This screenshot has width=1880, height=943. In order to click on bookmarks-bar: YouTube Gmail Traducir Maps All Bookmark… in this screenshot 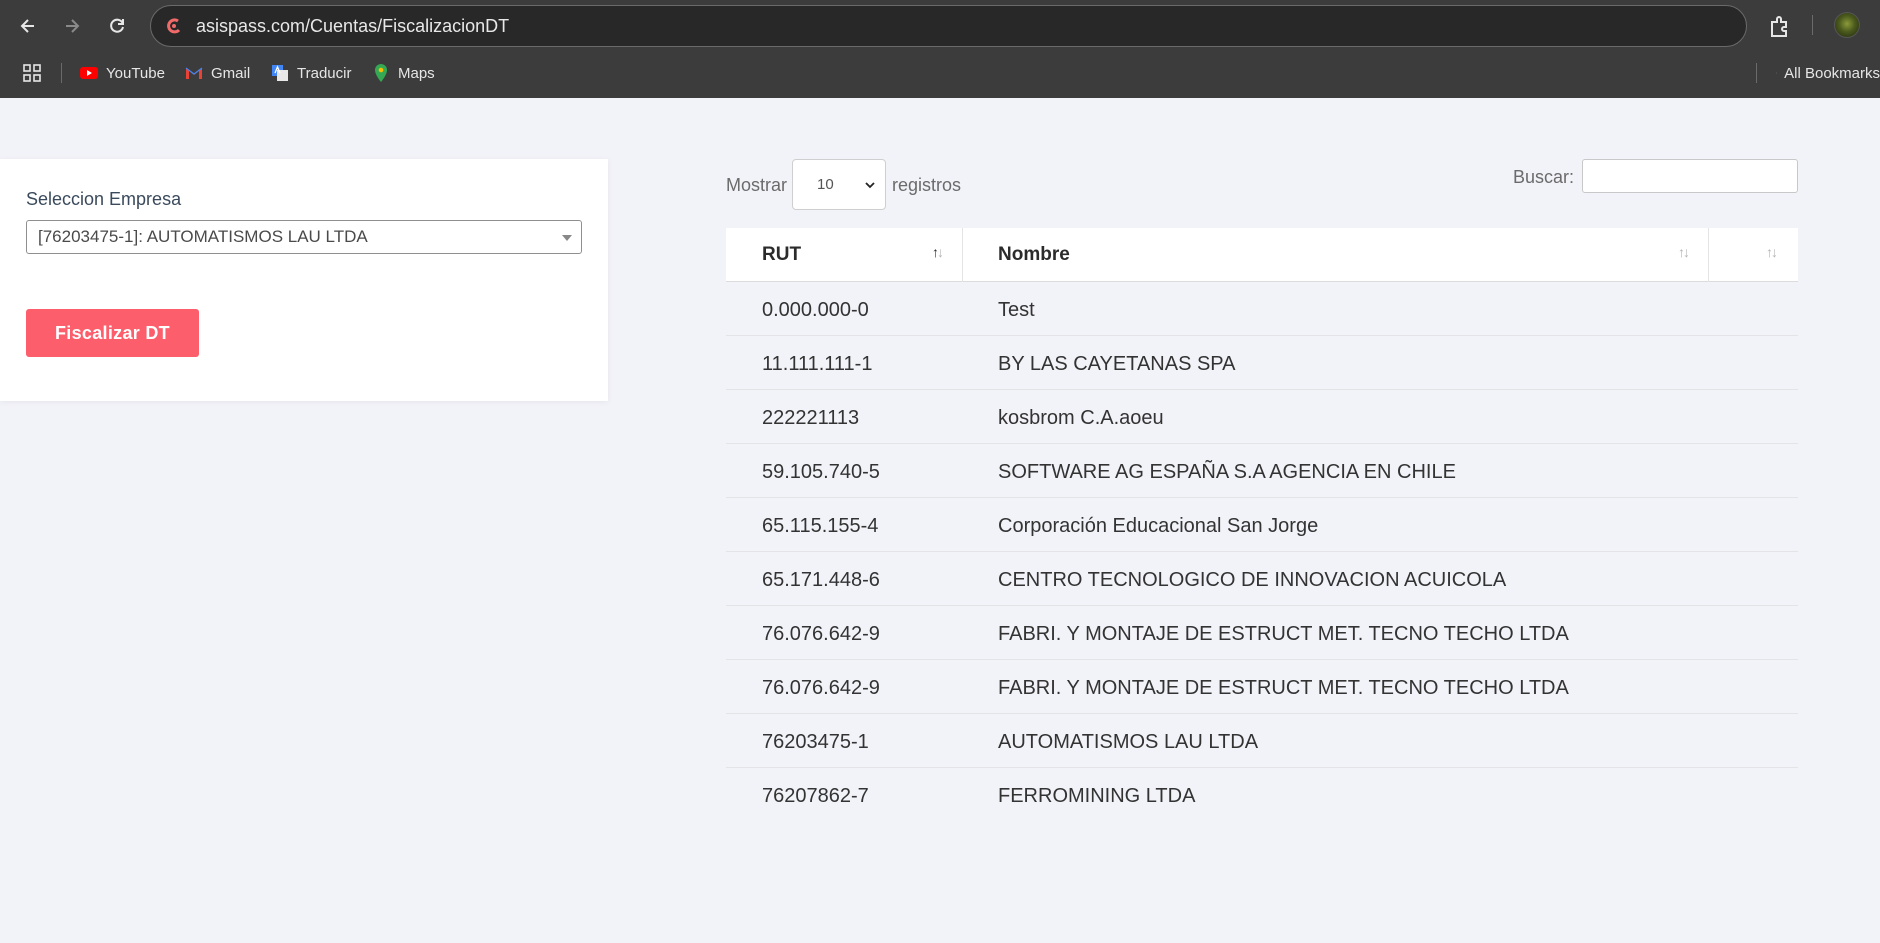, I will do `click(940, 73)`.